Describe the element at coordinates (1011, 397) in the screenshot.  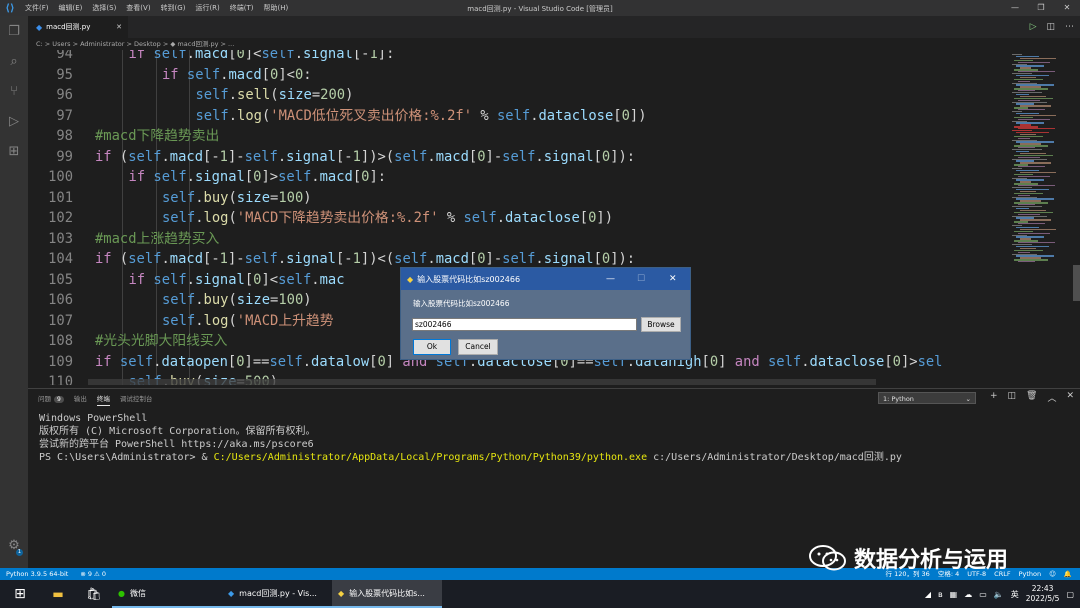
I see `split-terminal-icon: ◫` at that location.